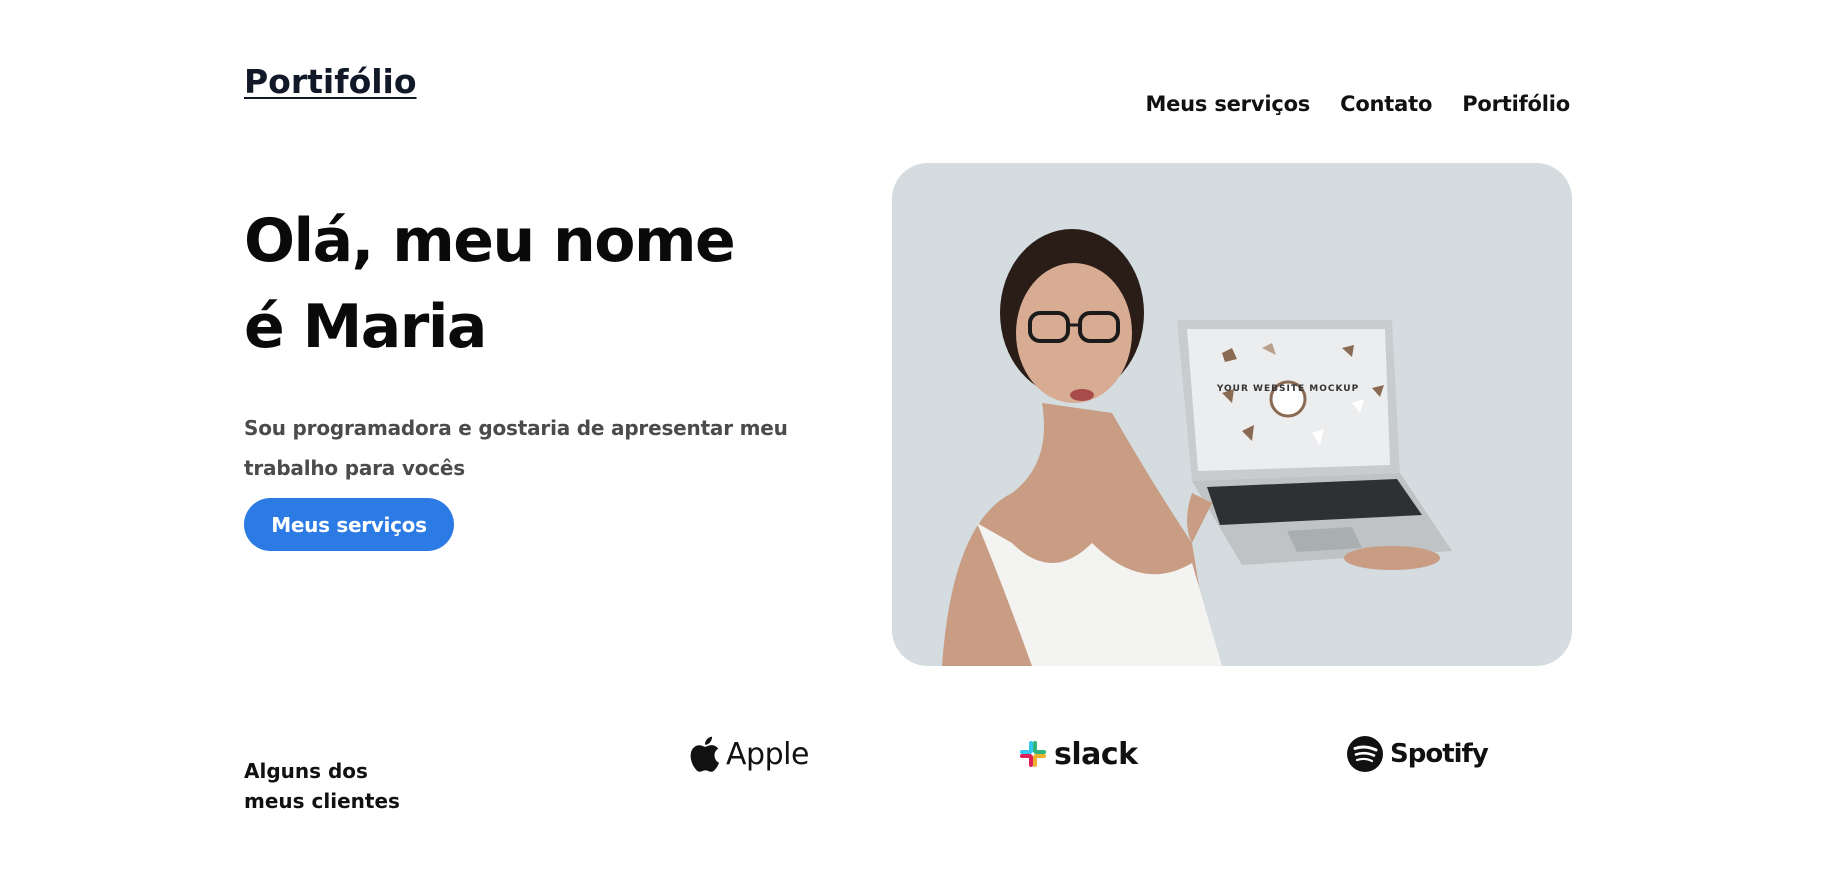 Image resolution: width=1832 pixels, height=872 pixels. What do you see at coordinates (490, 241) in the screenshot?
I see `hero-title-line-1: Olá, meu nome` at bounding box center [490, 241].